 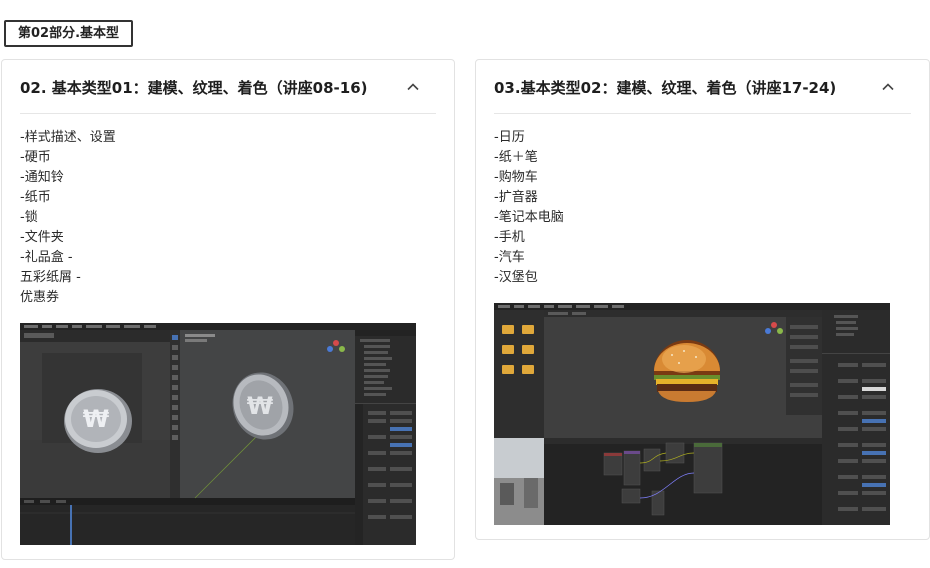 What do you see at coordinates (516, 277) in the screenshot?
I see `list-item: -汉堡包` at bounding box center [516, 277].